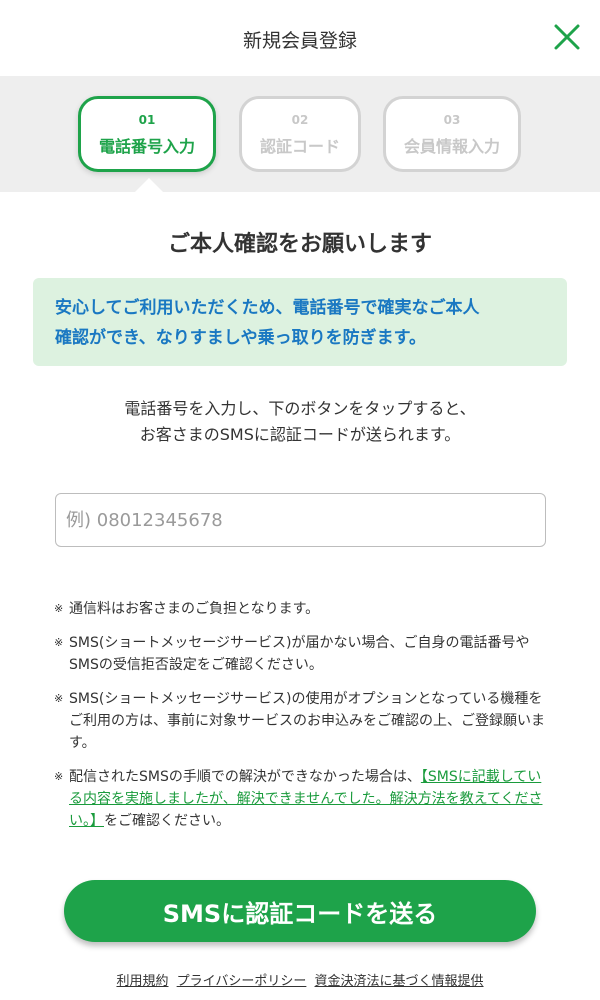  I want to click on close-icon, so click(567, 37).